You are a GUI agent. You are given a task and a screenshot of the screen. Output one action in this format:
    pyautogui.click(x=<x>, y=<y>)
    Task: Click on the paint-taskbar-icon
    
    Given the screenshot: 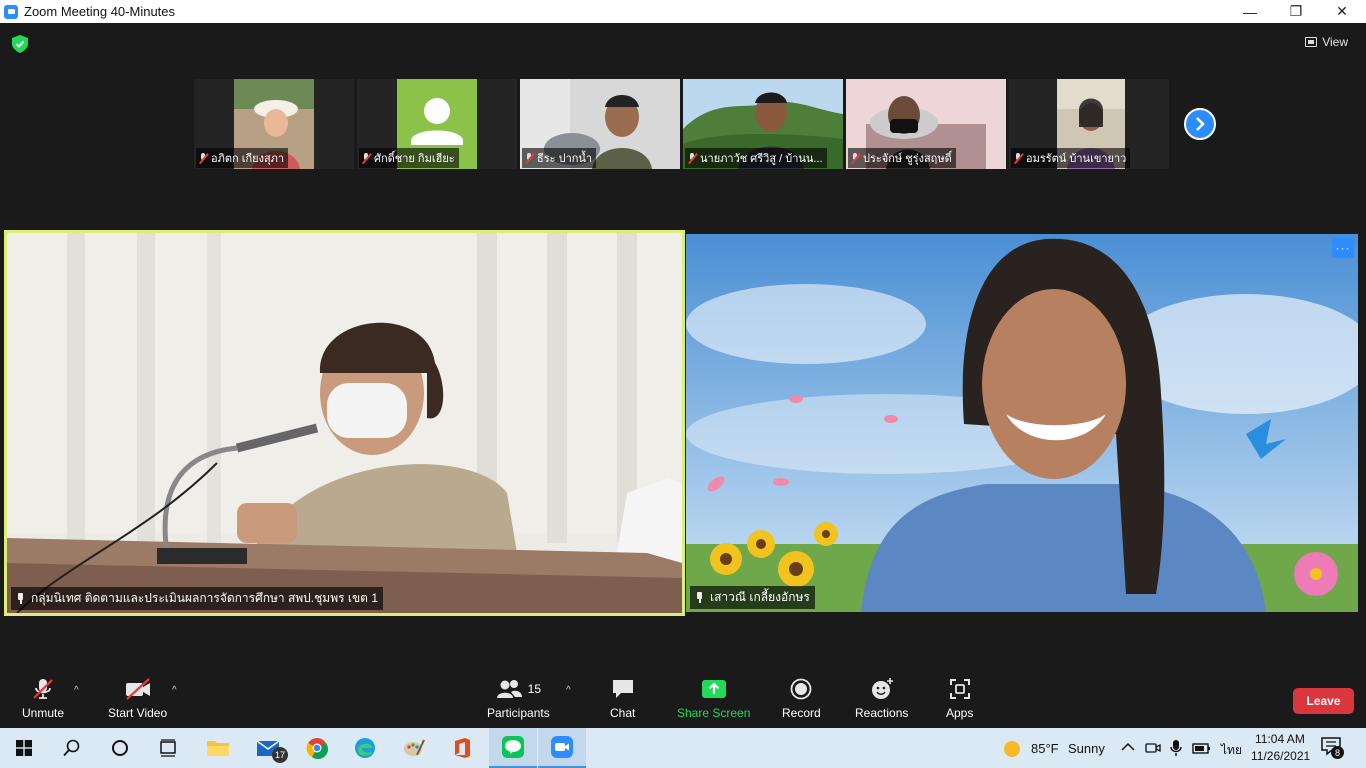 What is the action you would take?
    pyautogui.click(x=414, y=748)
    